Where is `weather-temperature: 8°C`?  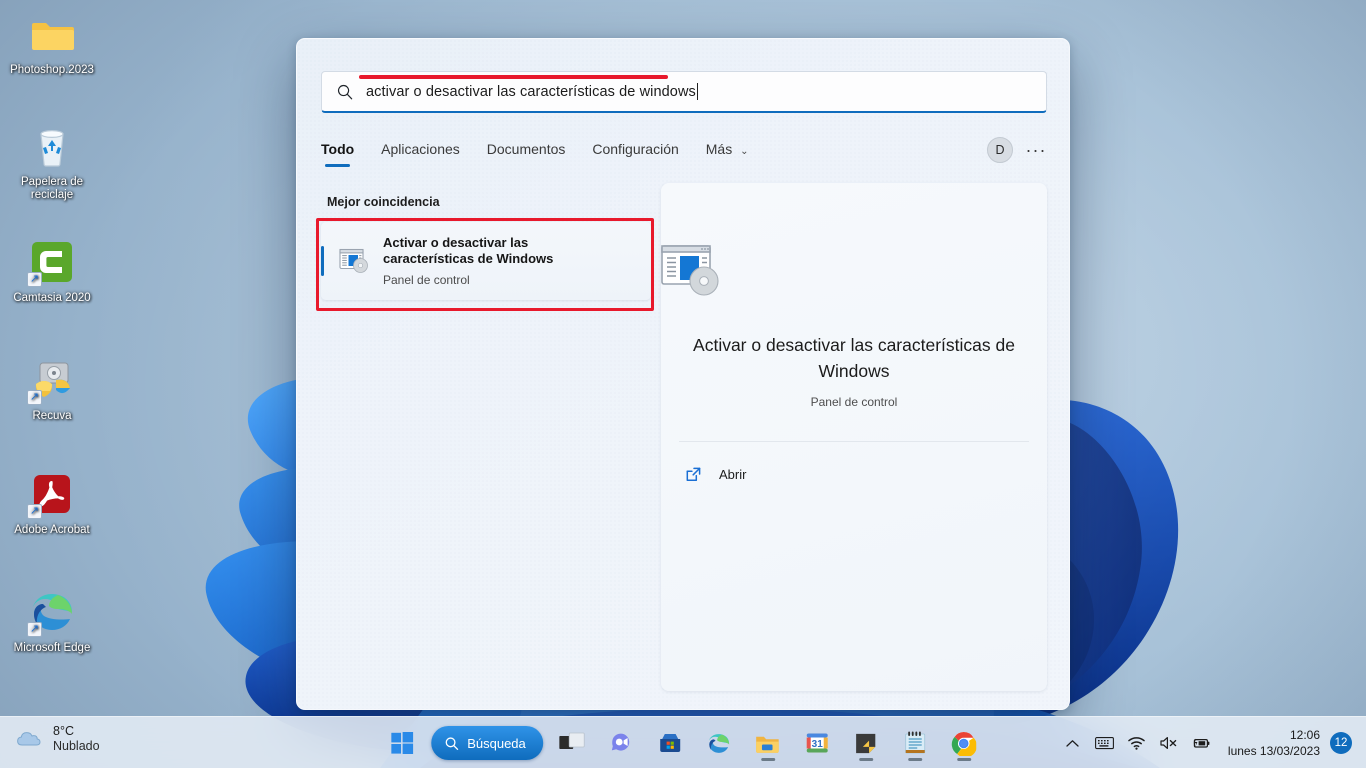 weather-temperature: 8°C is located at coordinates (63, 731).